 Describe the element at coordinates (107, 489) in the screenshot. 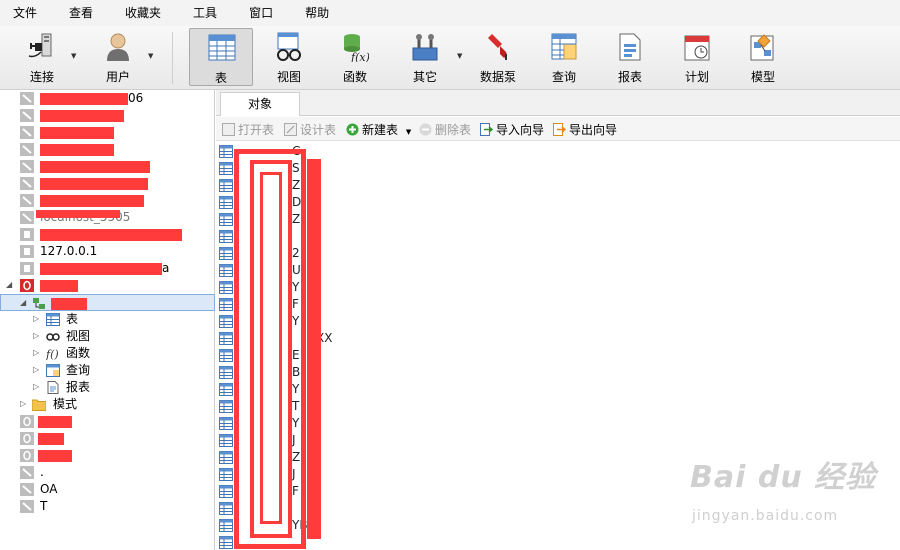

I see `tree-connection-item: OA` at that location.